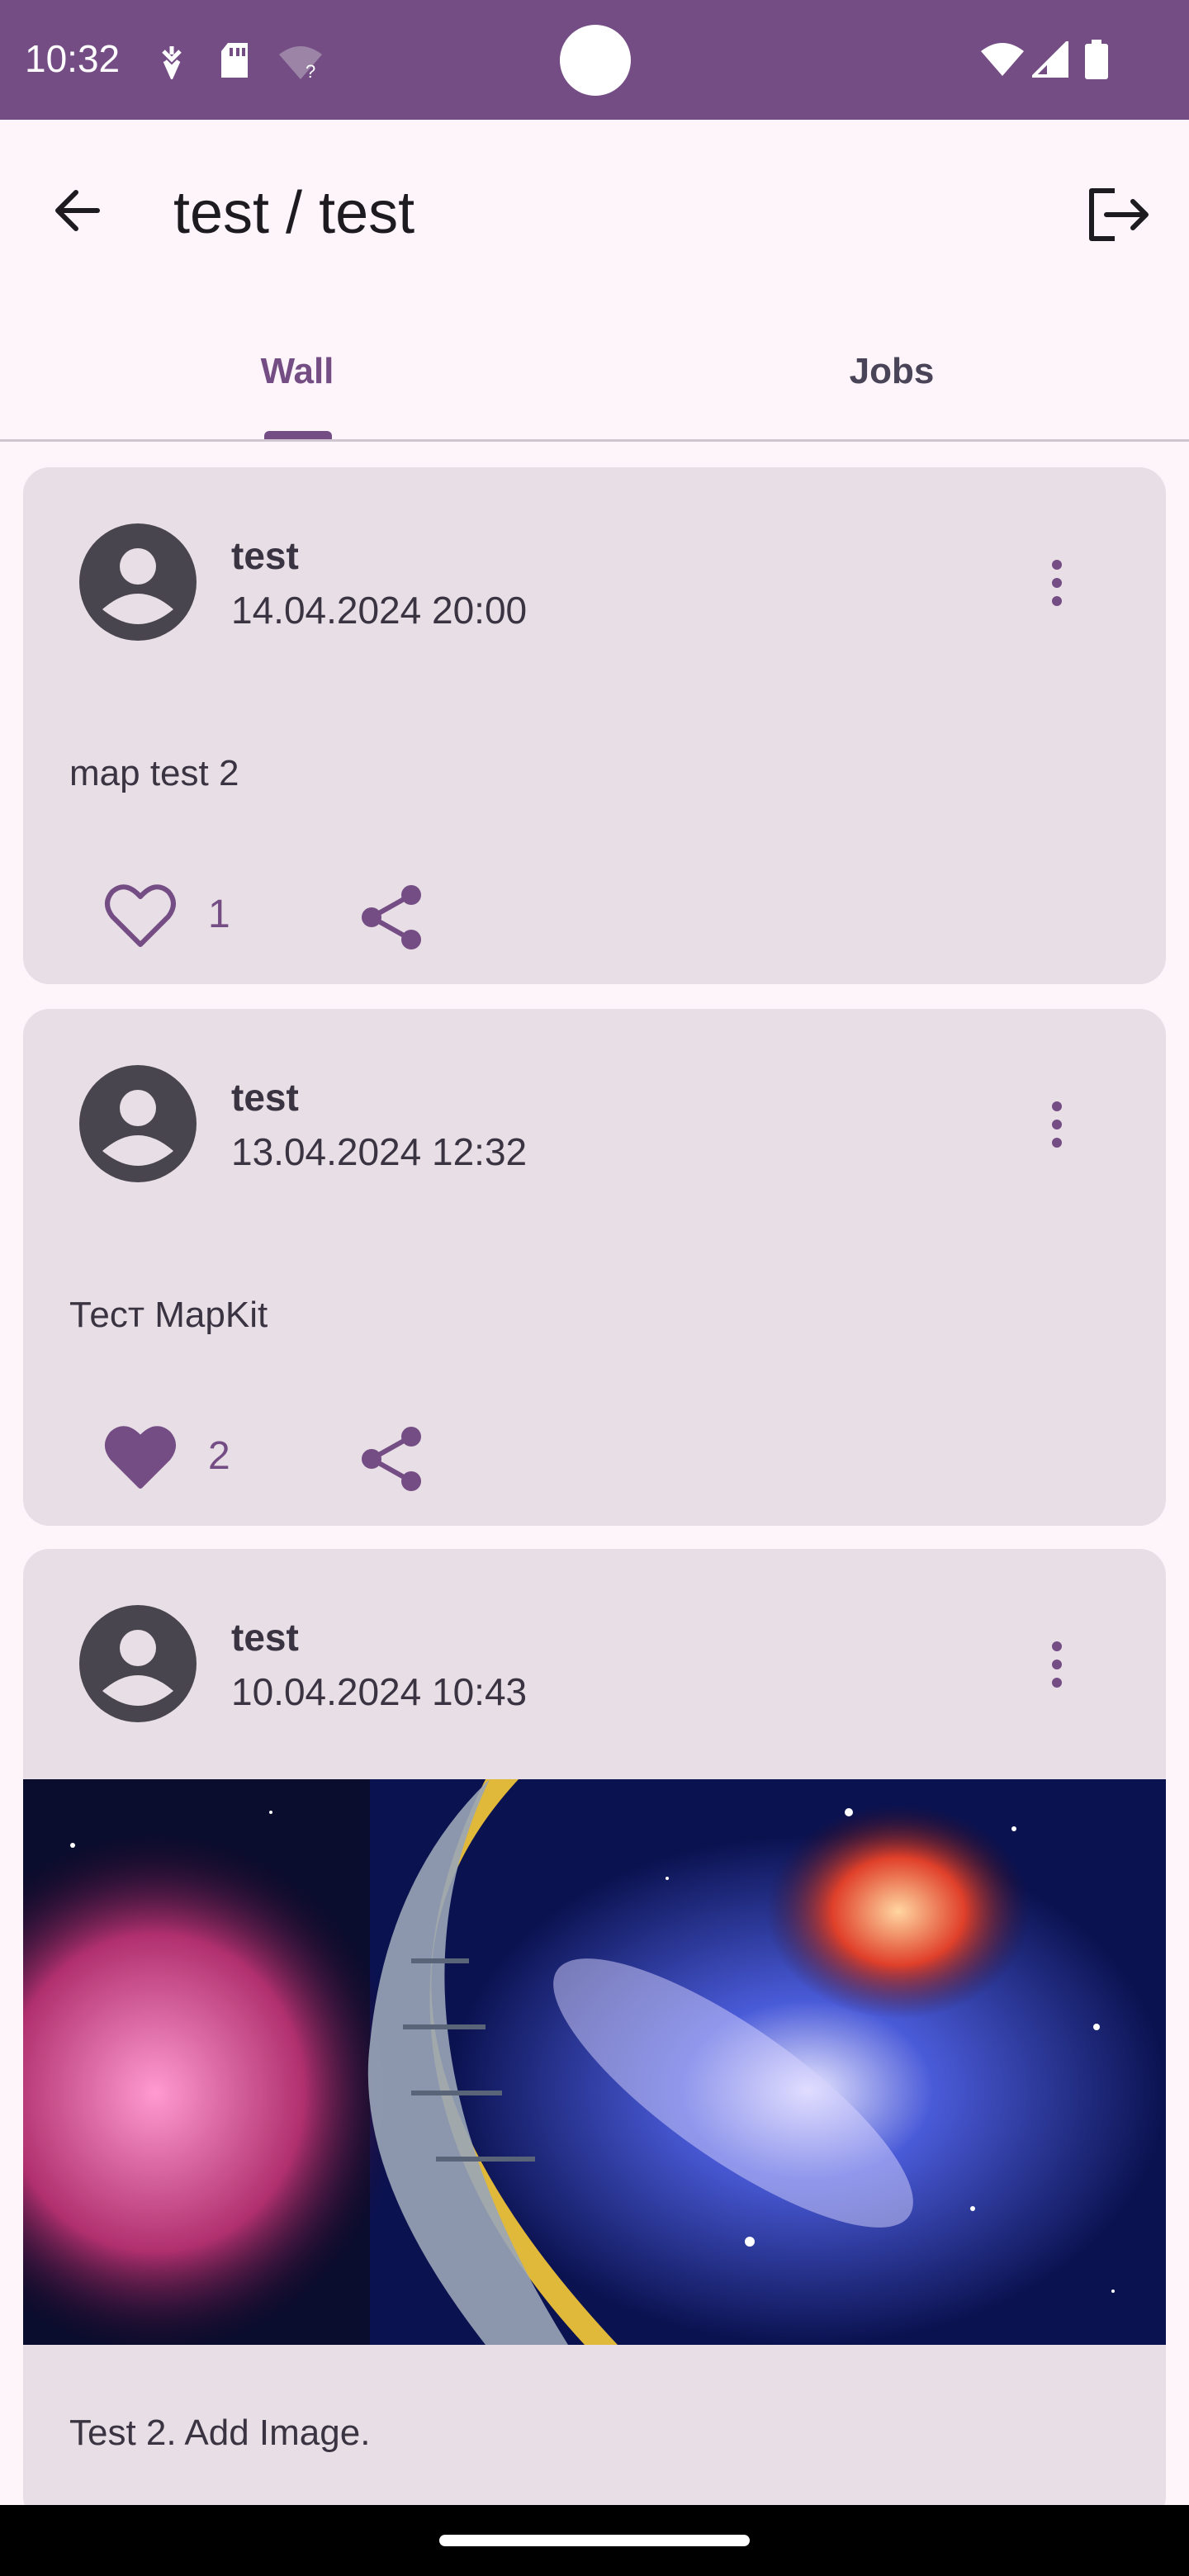 Image resolution: width=1189 pixels, height=2576 pixels. What do you see at coordinates (379, 1151) in the screenshot?
I see `post-date: 13.04.2024 12:32` at bounding box center [379, 1151].